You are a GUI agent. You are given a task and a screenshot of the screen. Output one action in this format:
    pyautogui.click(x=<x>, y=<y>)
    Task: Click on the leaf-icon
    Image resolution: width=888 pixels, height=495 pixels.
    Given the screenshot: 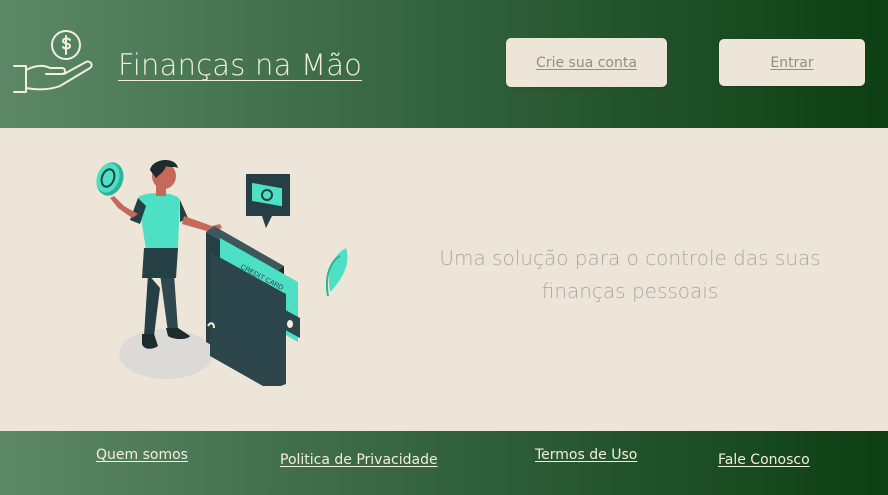 What is the action you would take?
    pyautogui.click(x=337, y=272)
    